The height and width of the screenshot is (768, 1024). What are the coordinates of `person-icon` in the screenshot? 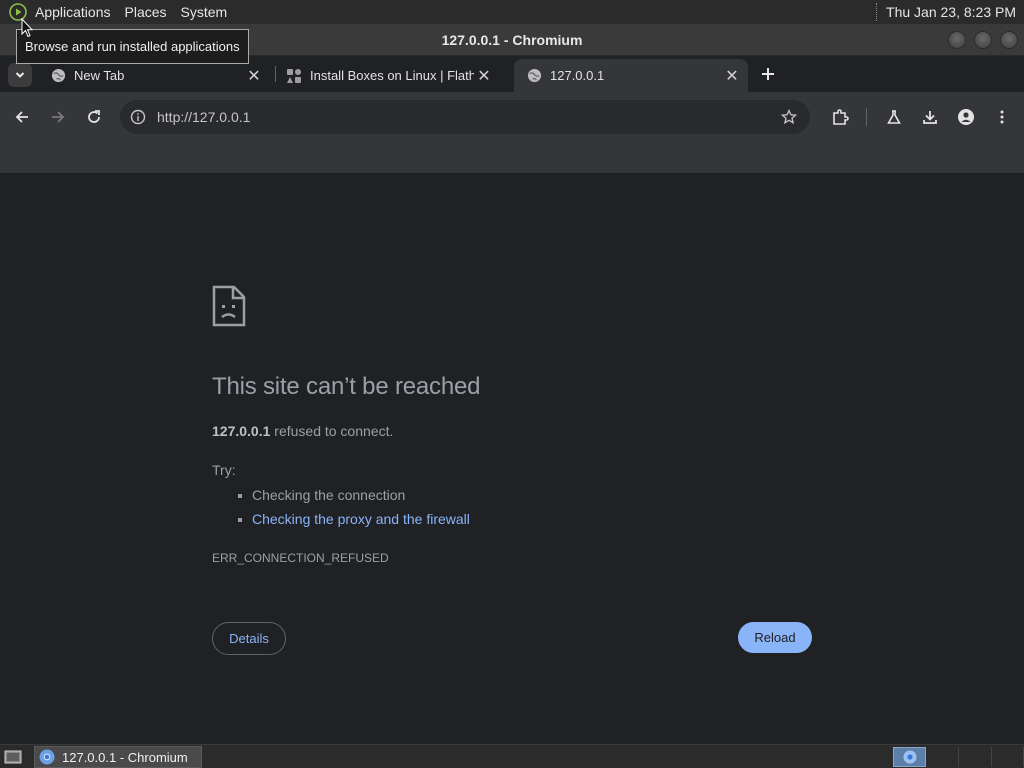 It's located at (966, 117).